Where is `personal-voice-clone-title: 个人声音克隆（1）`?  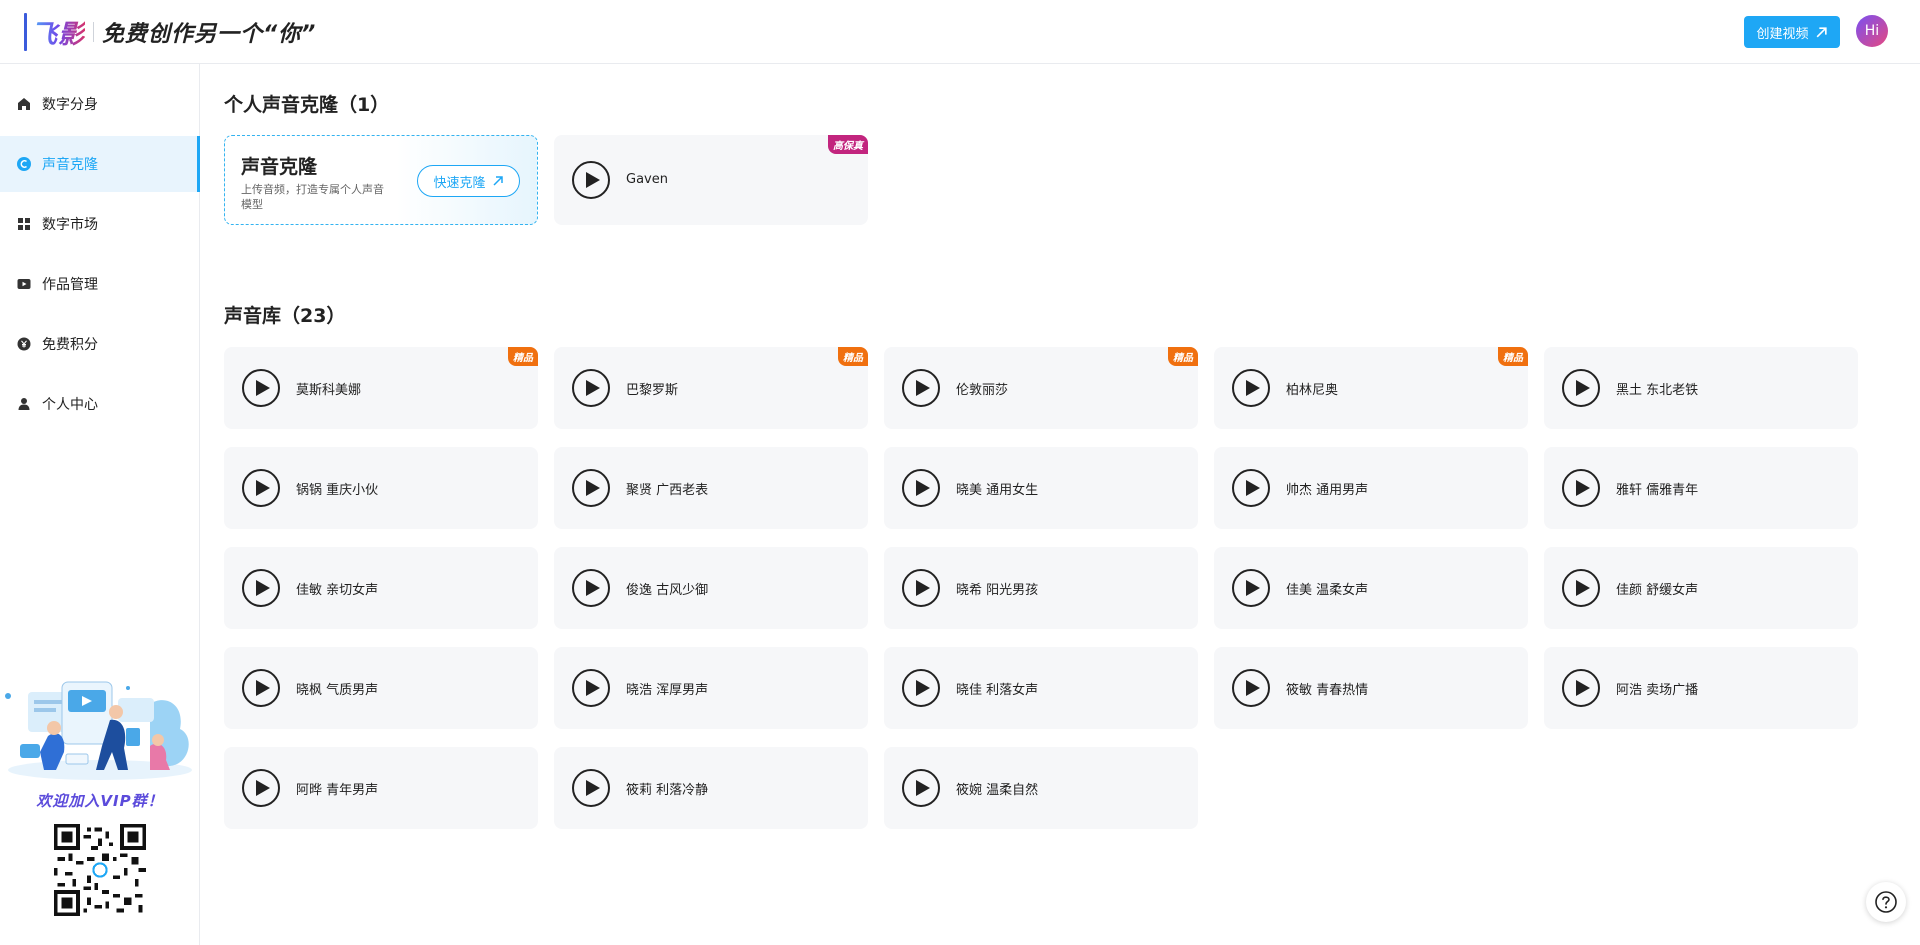
personal-voice-clone-title: 个人声音克隆（1） is located at coordinates (307, 105).